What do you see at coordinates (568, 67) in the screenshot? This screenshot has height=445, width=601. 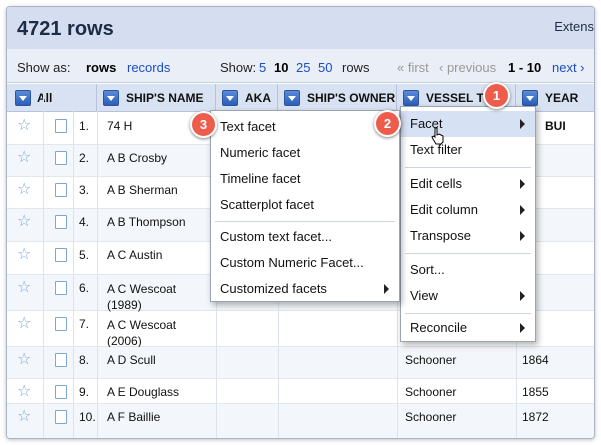 I see `next-page-link: next ›` at bounding box center [568, 67].